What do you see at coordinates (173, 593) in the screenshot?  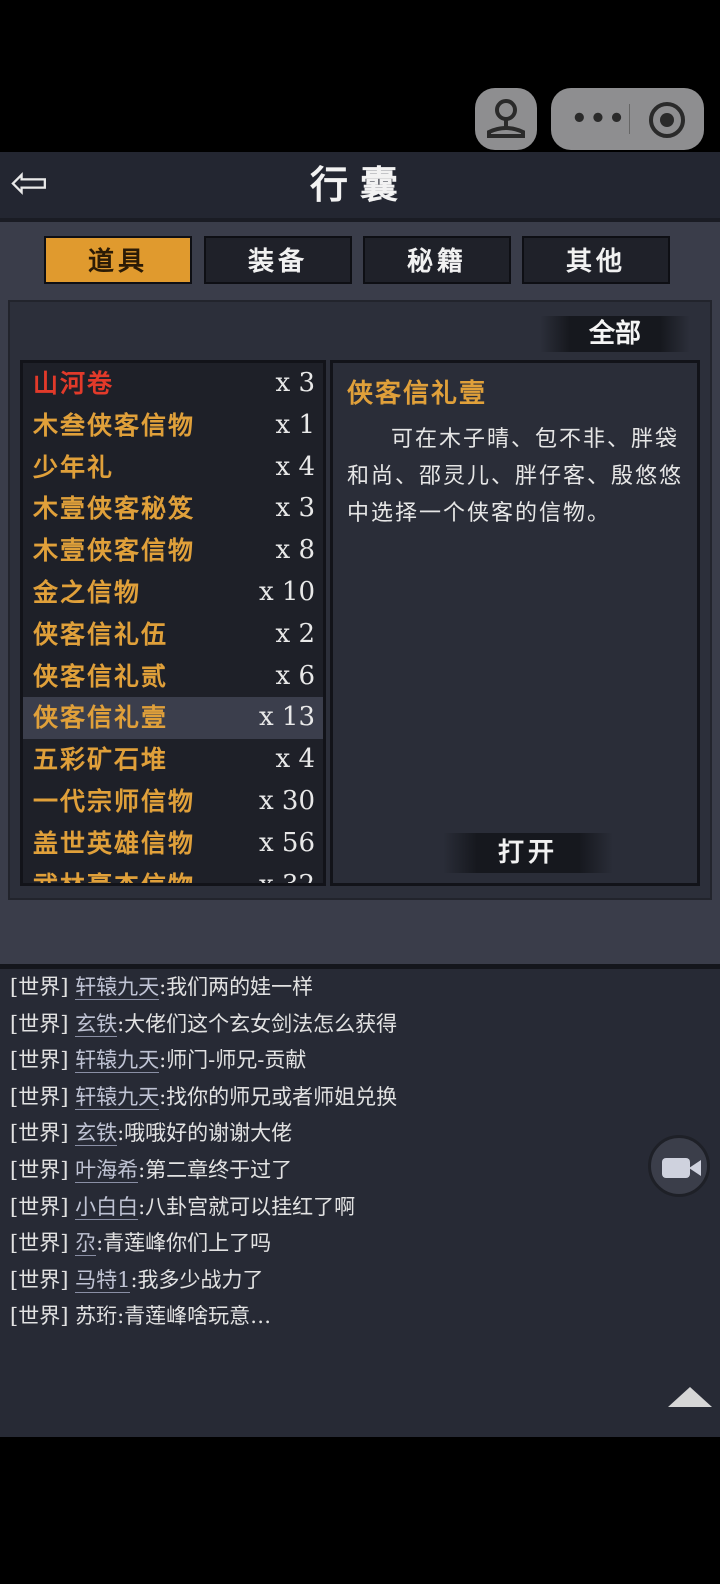 I see `list-item: 金之信物 x 10` at bounding box center [173, 593].